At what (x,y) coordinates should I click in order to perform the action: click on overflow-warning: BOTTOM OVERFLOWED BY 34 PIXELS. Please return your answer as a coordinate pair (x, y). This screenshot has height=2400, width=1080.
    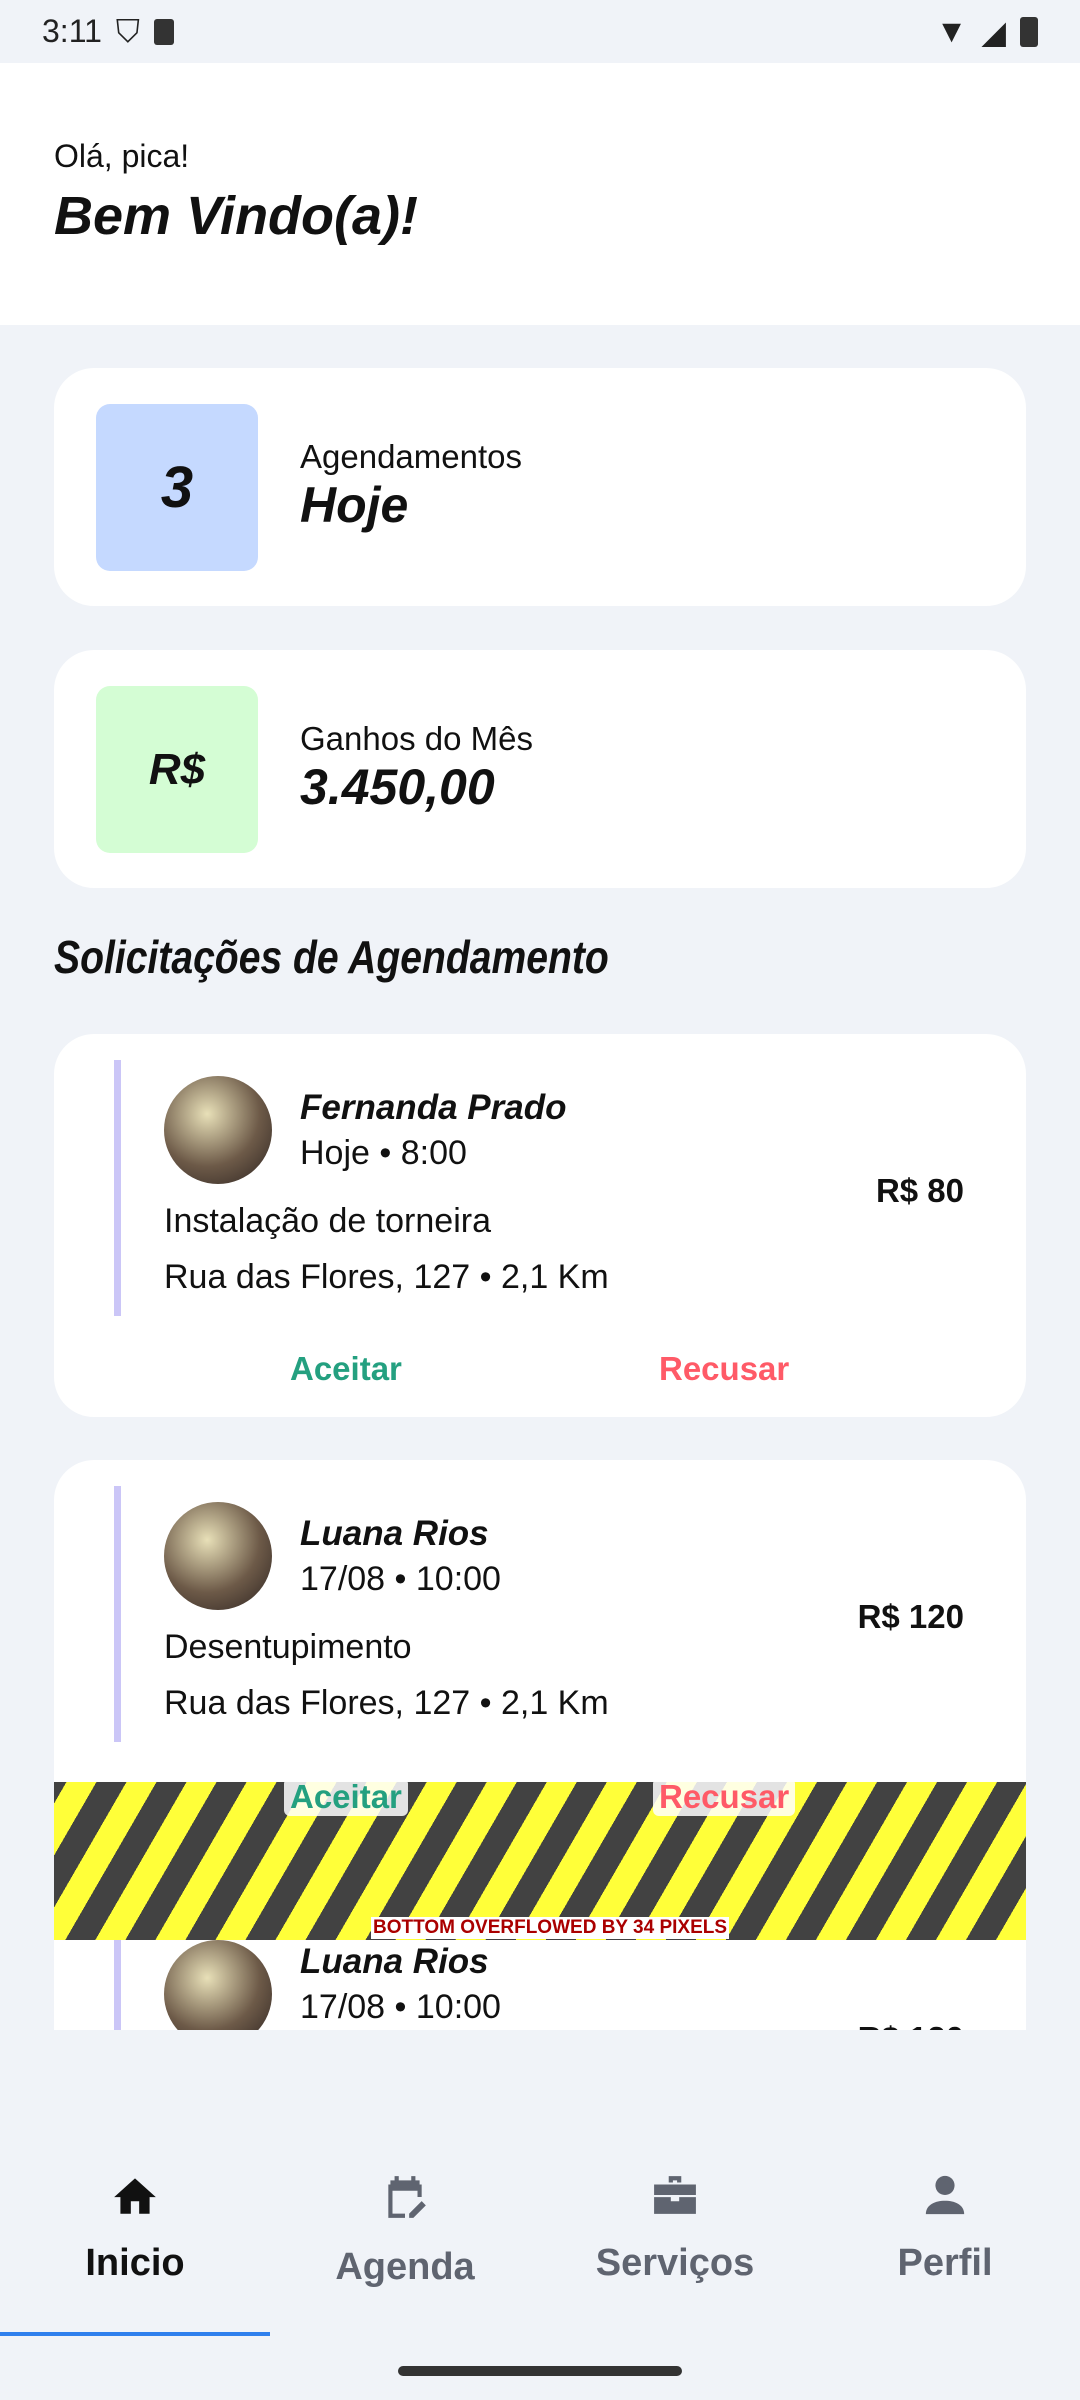
    Looking at the image, I should click on (550, 1928).